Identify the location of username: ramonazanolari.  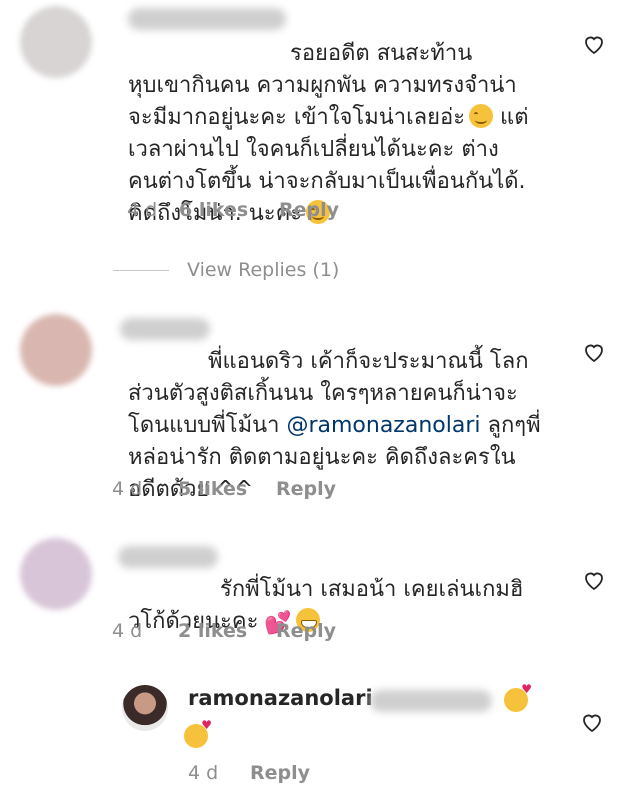
(280, 698).